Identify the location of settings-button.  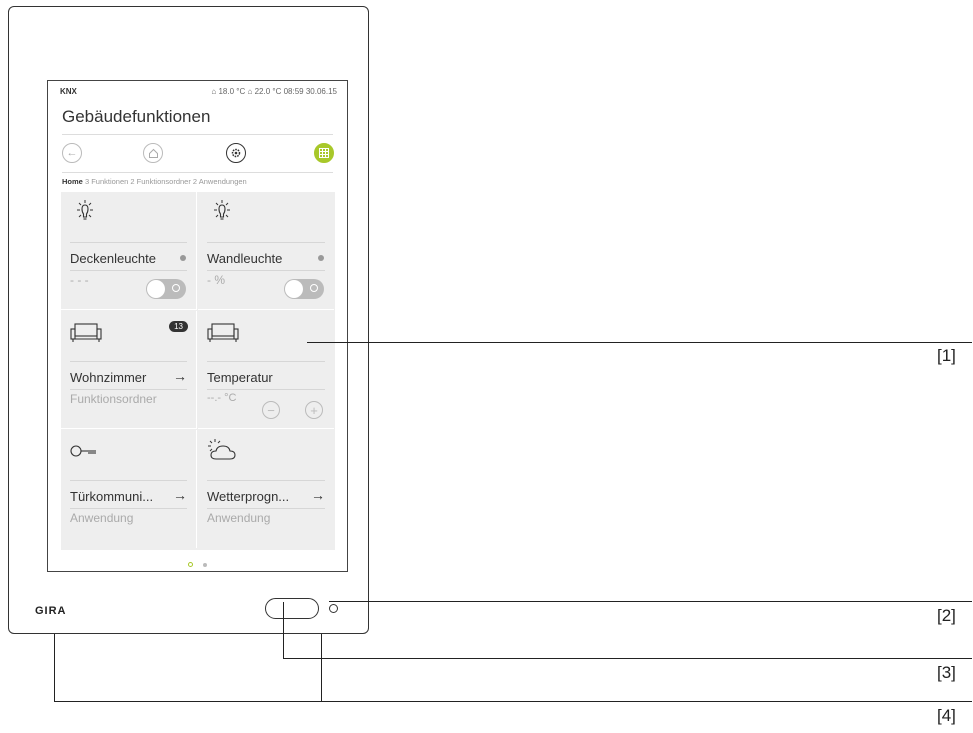
(236, 153).